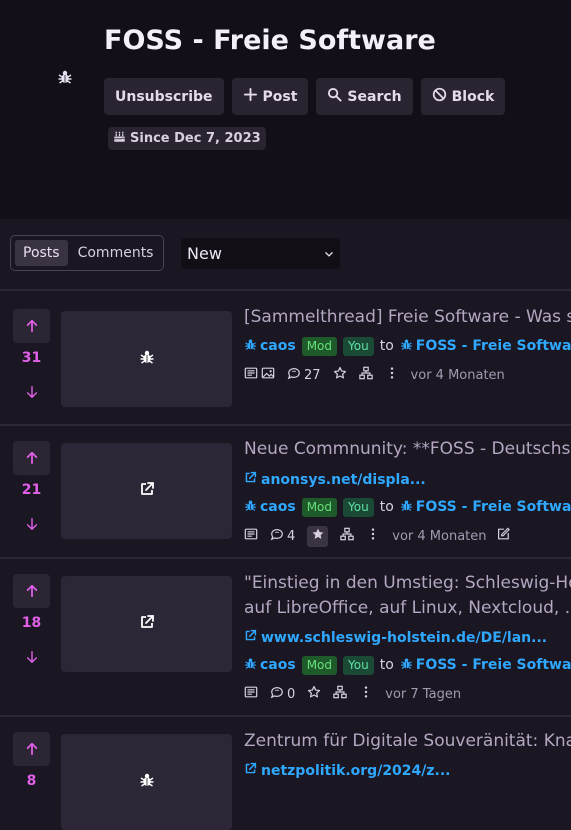 This screenshot has width=571, height=830. Describe the element at coordinates (374, 96) in the screenshot. I see `search-label: Search` at that location.